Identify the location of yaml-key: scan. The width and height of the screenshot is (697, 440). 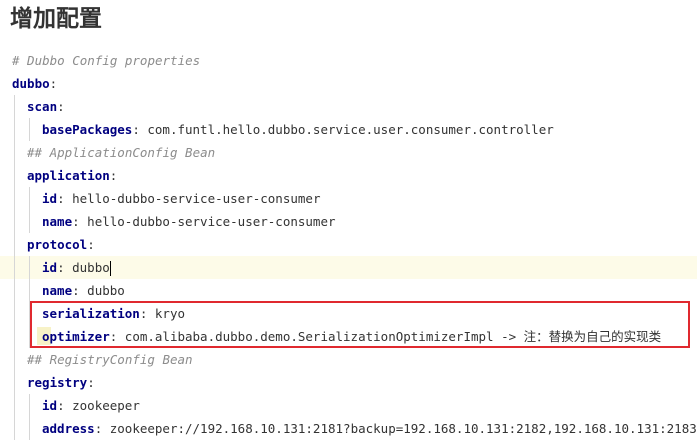
(42, 106).